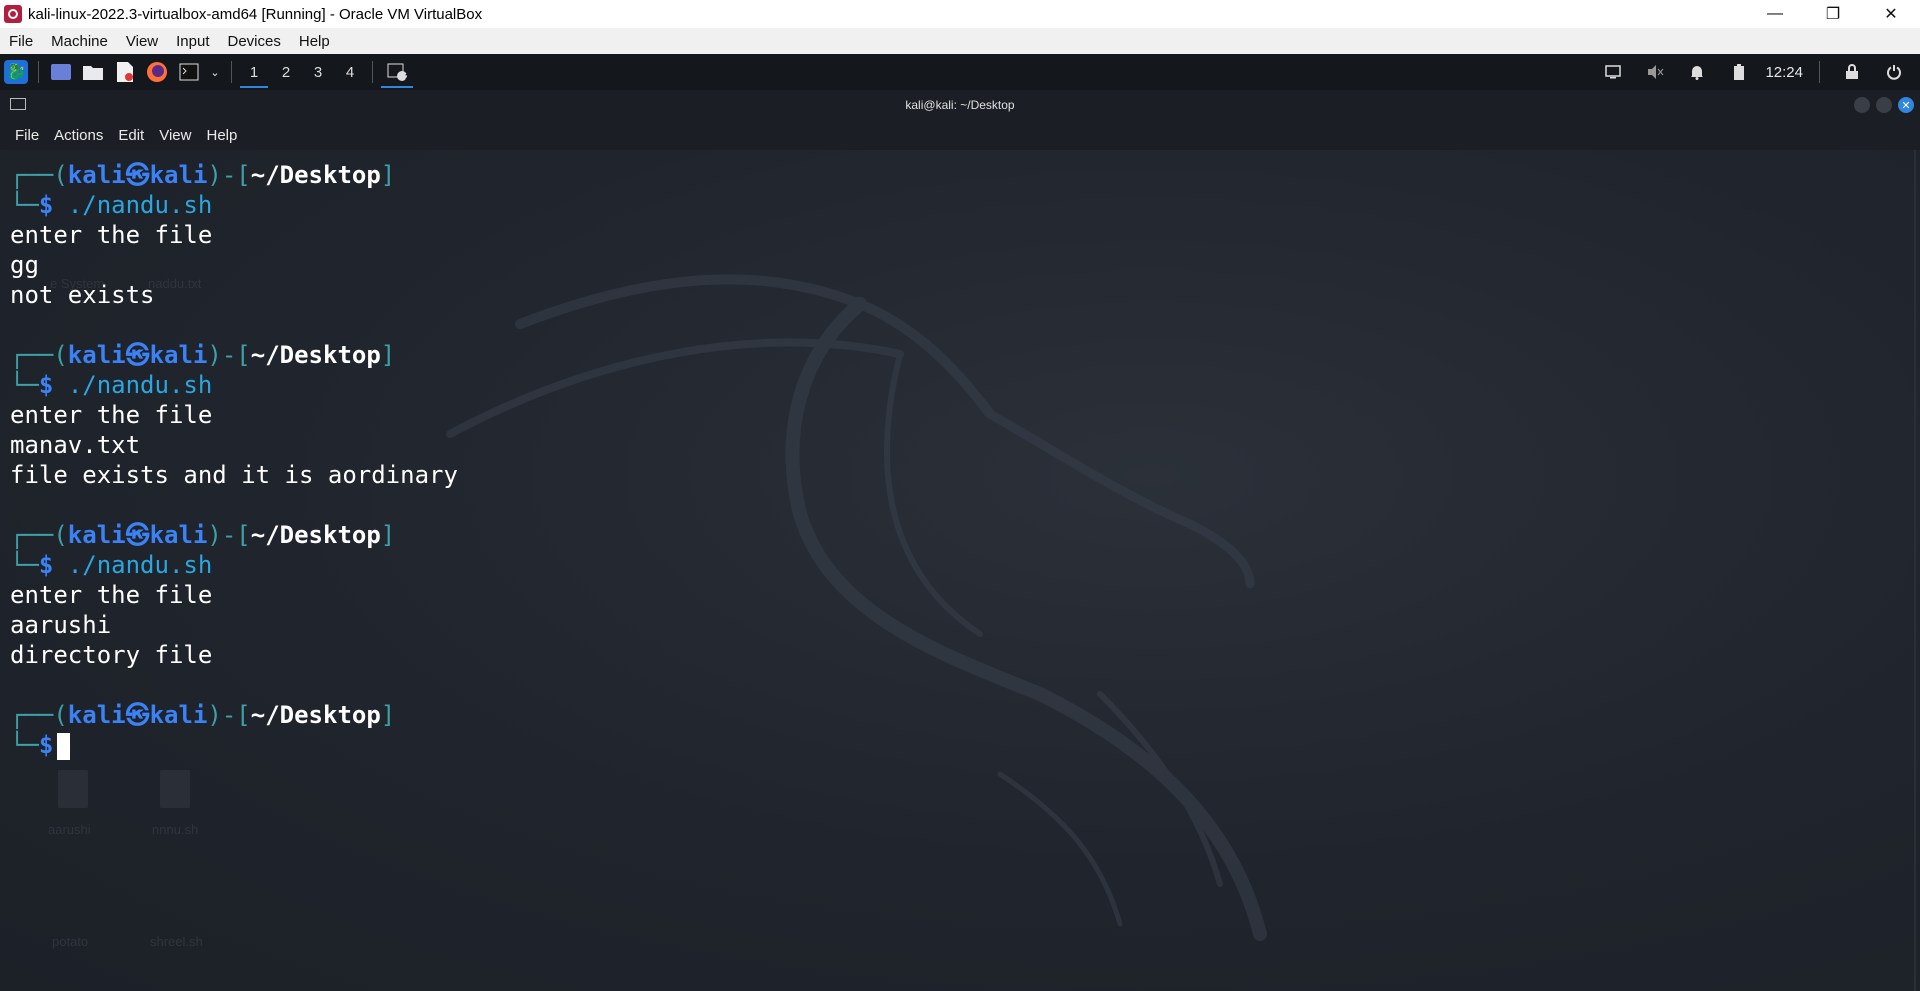 This screenshot has height=991, width=1920. What do you see at coordinates (1915, 570) in the screenshot?
I see `terminal-scrollbar` at bounding box center [1915, 570].